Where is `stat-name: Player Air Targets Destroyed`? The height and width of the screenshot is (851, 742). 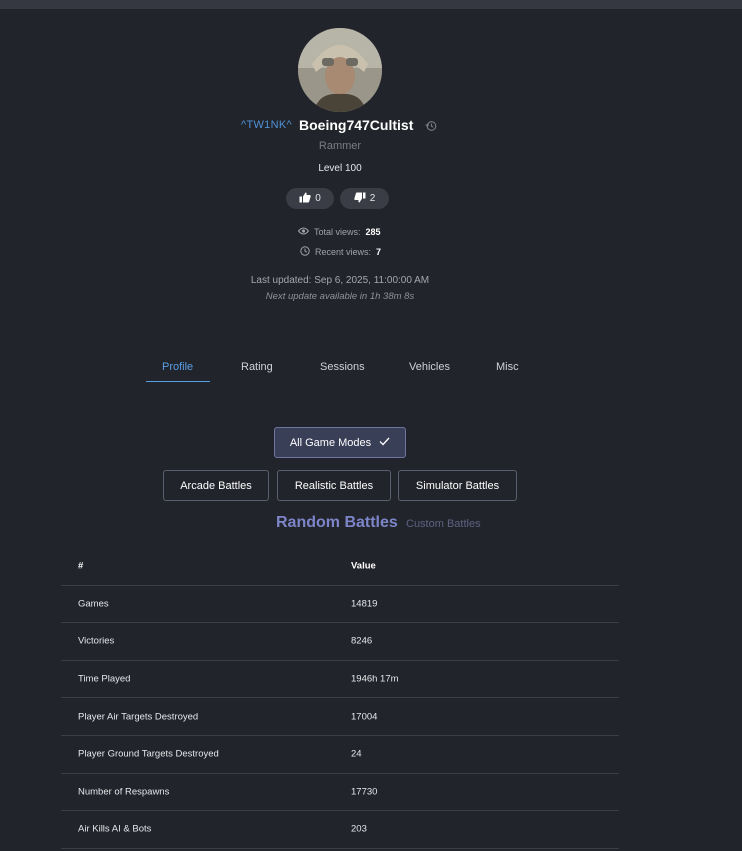
stat-name: Player Air Targets Destroyed is located at coordinates (138, 717).